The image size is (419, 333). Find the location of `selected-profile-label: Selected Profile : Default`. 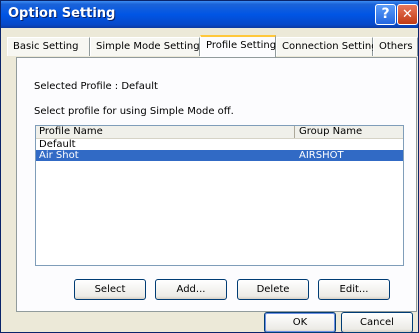

selected-profile-label: Selected Profile : Default is located at coordinates (96, 86).